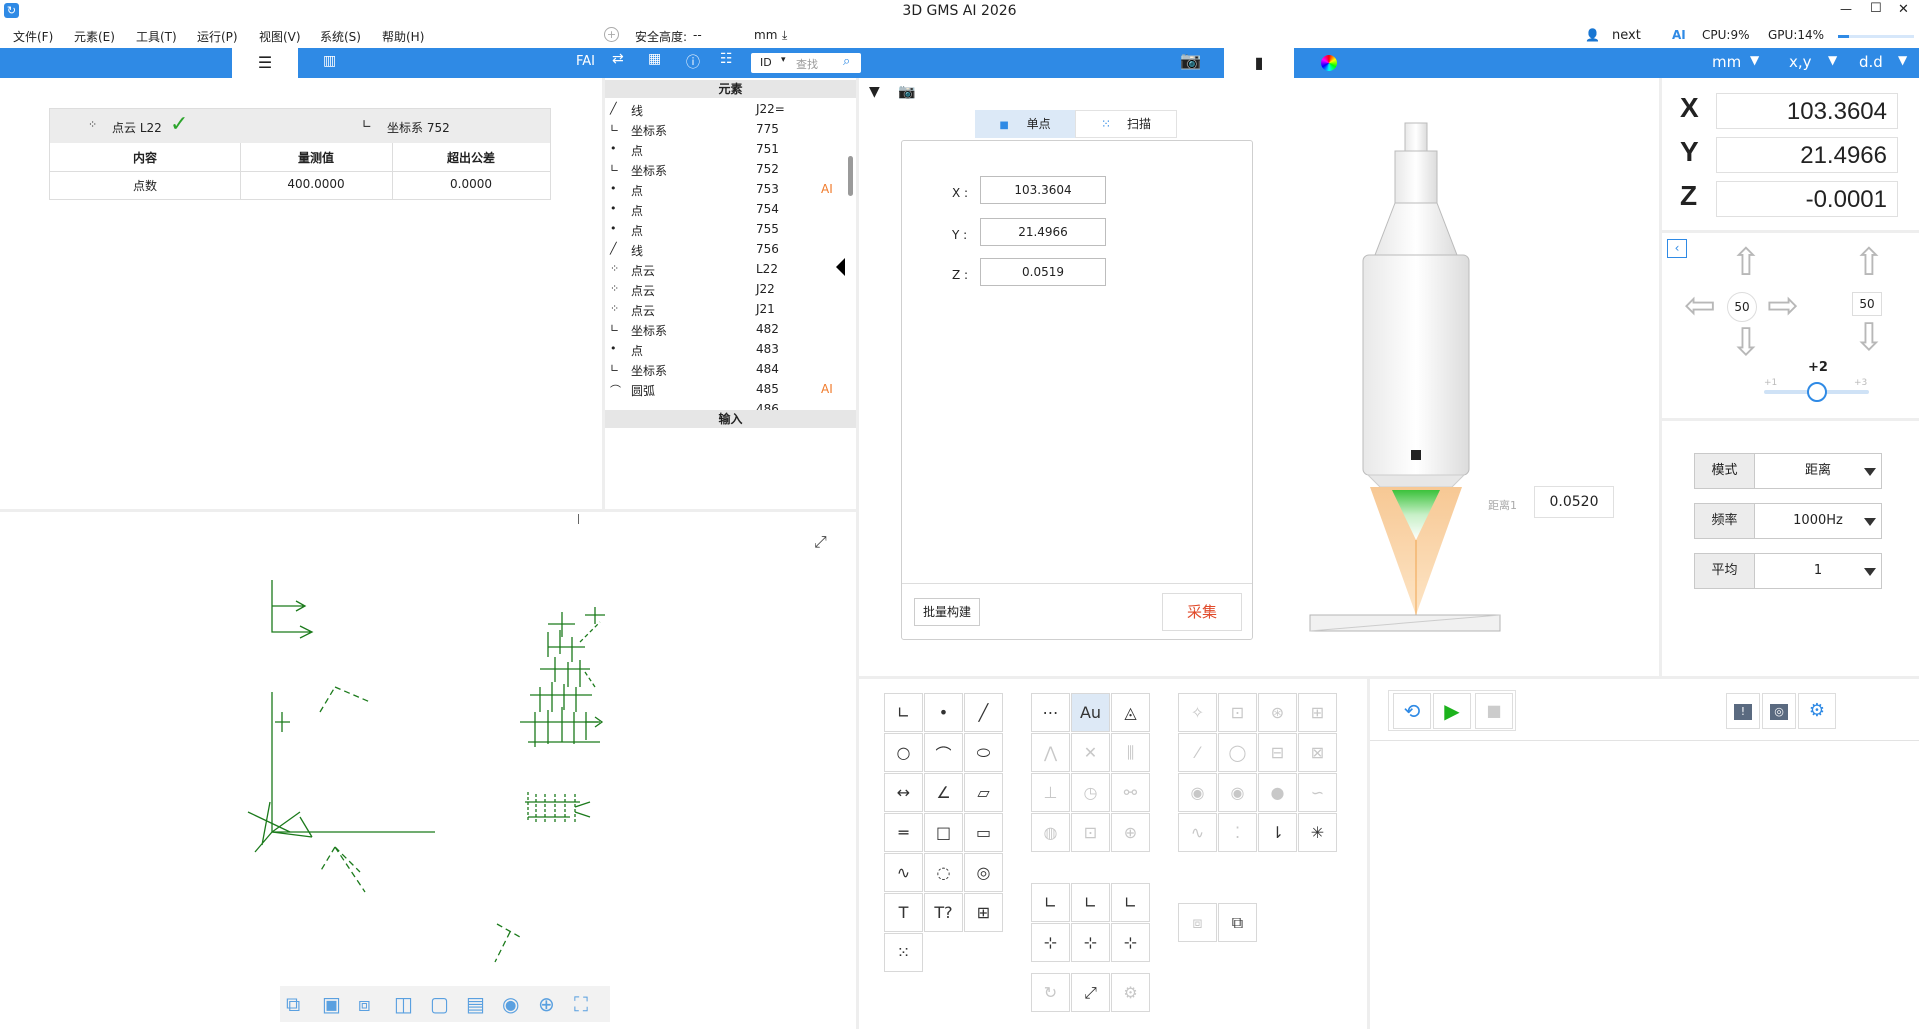 The image size is (1919, 1029). I want to click on axis-tool-icon: ⇂, so click(1277, 832).